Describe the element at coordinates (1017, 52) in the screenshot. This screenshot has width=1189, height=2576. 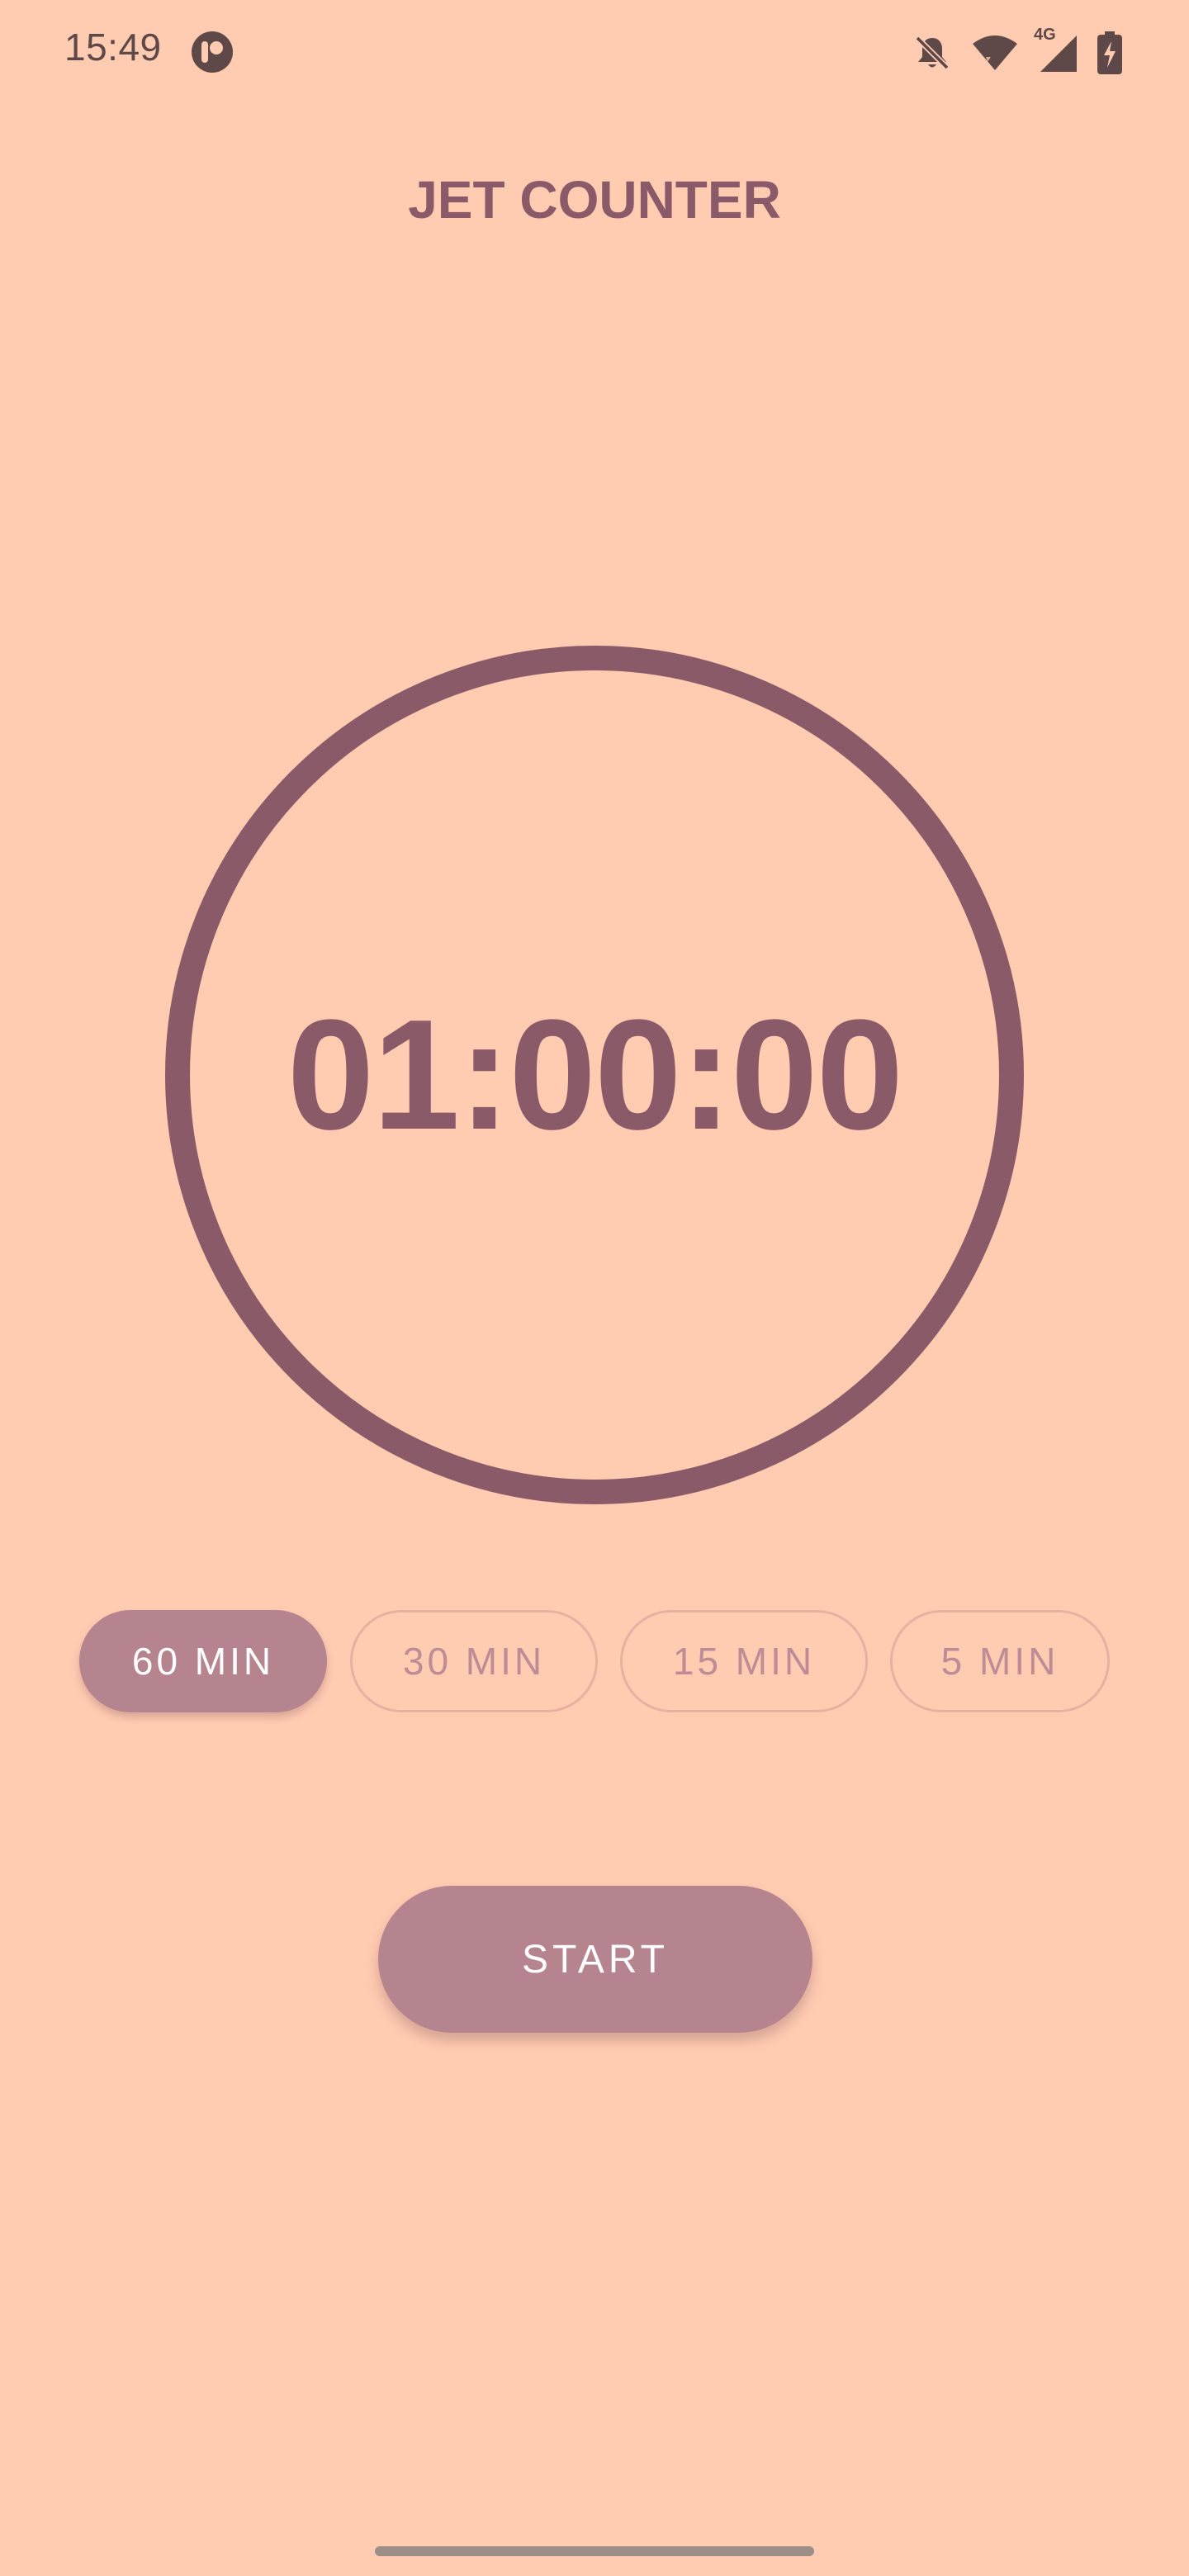
I see `status-icons: 4G` at that location.